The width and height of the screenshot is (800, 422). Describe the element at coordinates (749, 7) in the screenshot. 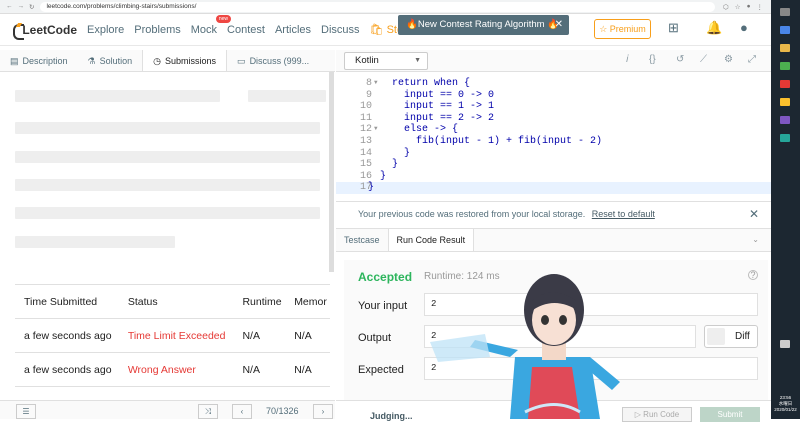

I see `profile-icon: ●` at that location.